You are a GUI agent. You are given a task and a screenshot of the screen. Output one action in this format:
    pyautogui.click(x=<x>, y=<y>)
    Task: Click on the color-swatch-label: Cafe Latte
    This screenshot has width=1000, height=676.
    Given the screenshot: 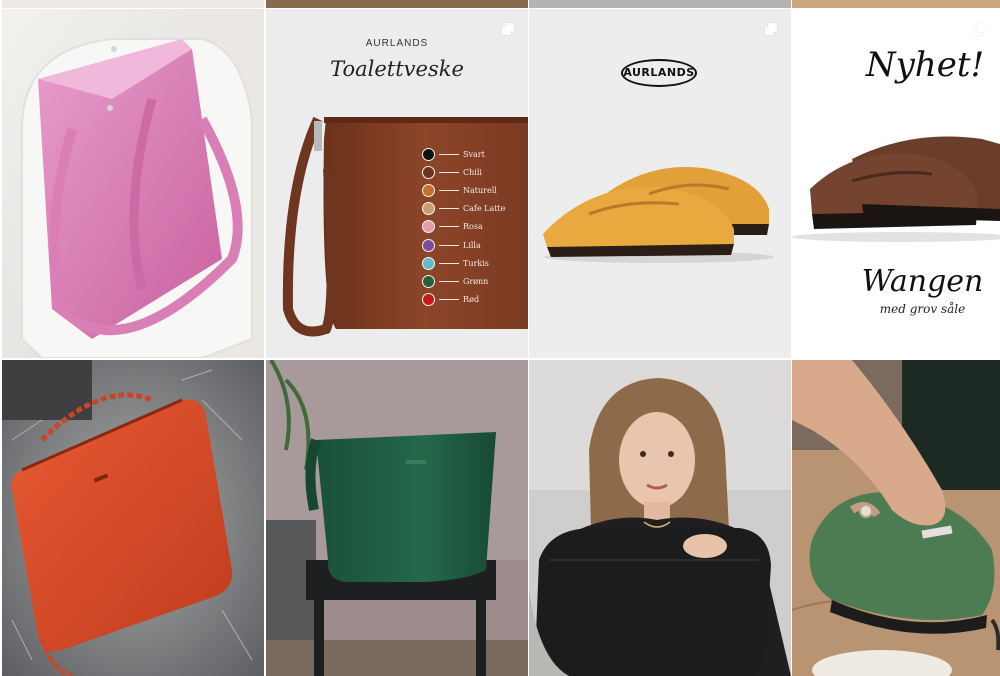 What is the action you would take?
    pyautogui.click(x=484, y=209)
    